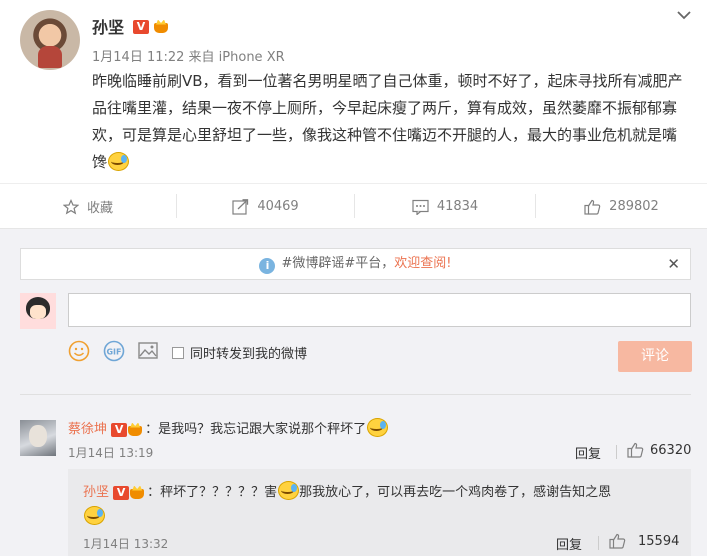  Describe the element at coordinates (108, 26) in the screenshot. I see `author-name: 孙坚` at that location.